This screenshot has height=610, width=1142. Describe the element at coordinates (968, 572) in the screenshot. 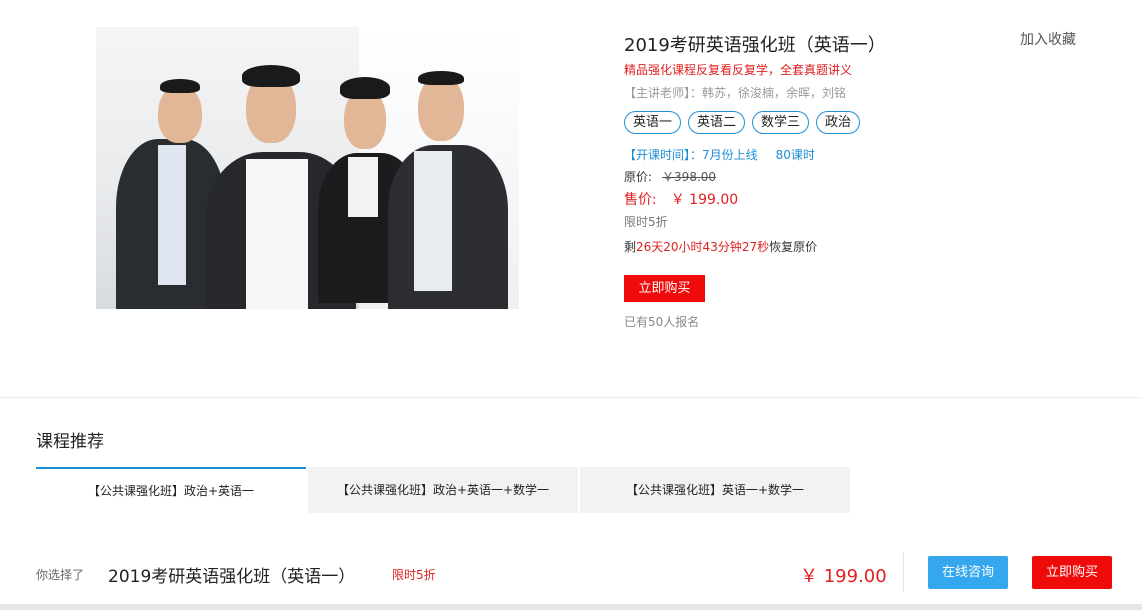

I see `online-consult-button: 在线咨询` at that location.